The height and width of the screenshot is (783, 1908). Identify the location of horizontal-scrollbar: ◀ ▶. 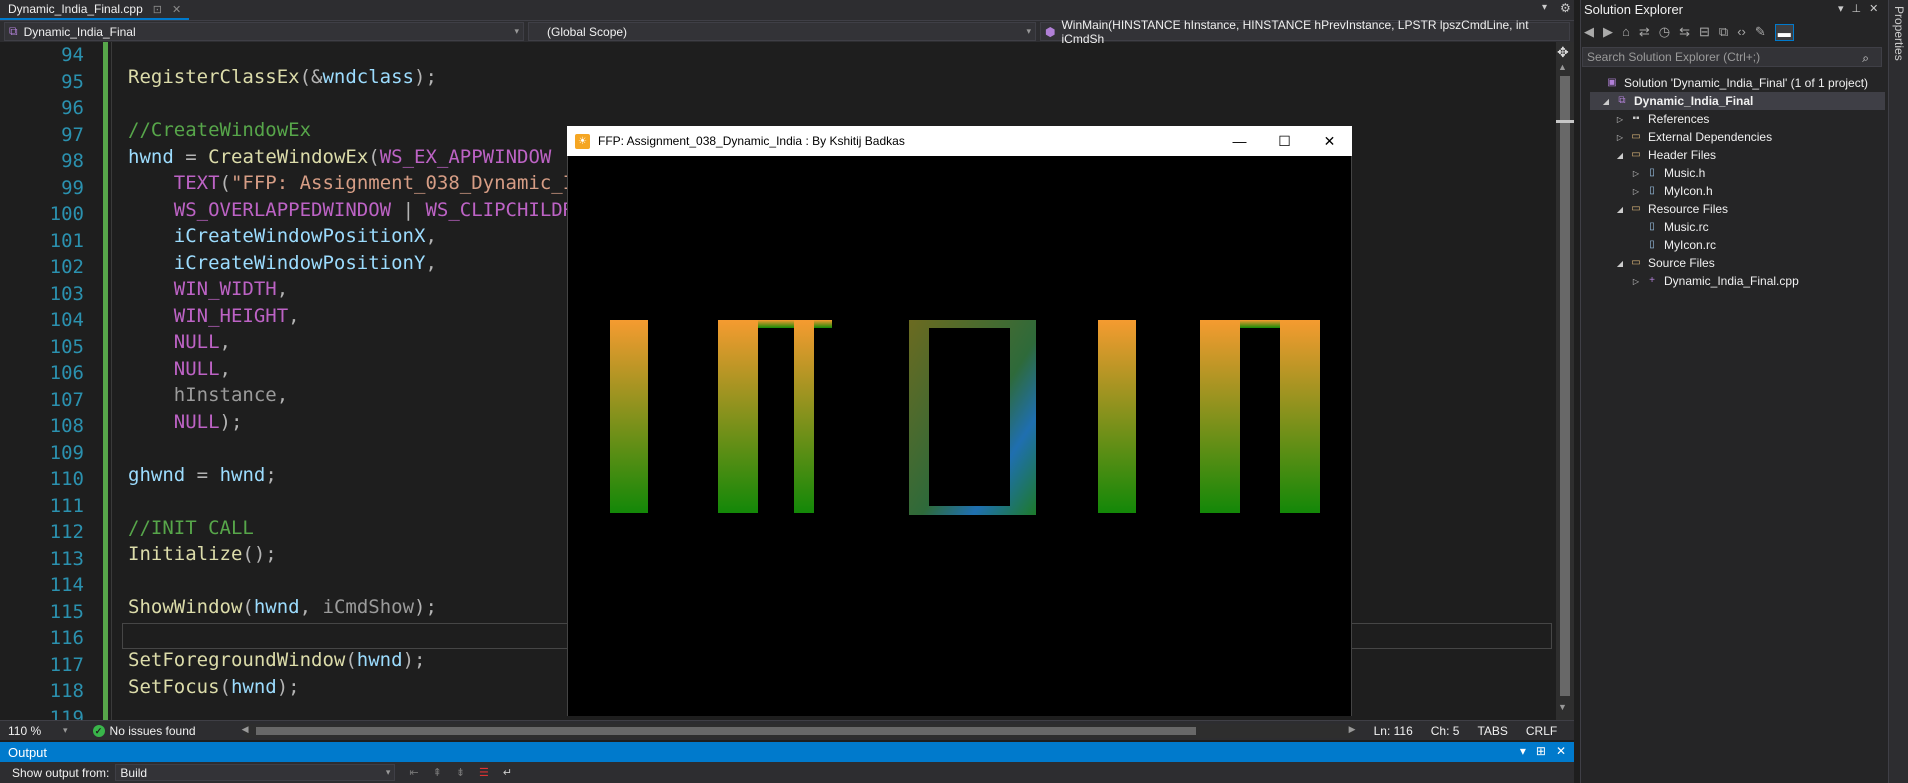
(799, 730).